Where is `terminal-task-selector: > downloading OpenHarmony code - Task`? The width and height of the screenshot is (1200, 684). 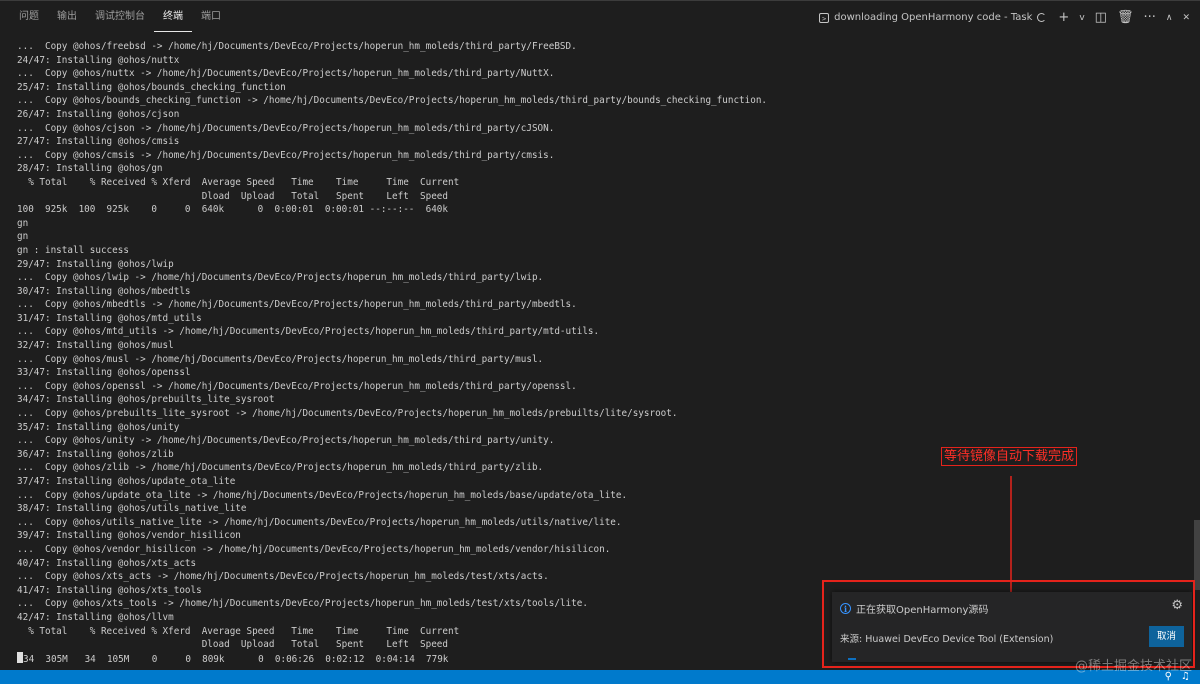 terminal-task-selector: > downloading OpenHarmony code - Task is located at coordinates (933, 17).